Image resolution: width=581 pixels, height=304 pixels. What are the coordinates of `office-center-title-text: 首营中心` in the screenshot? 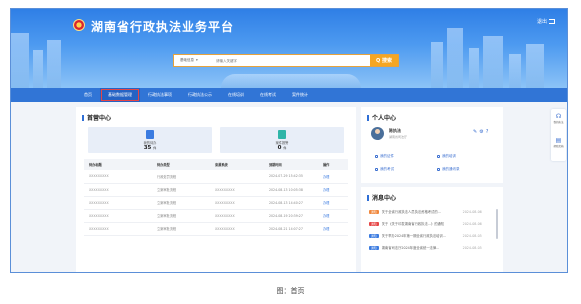 It's located at (99, 118).